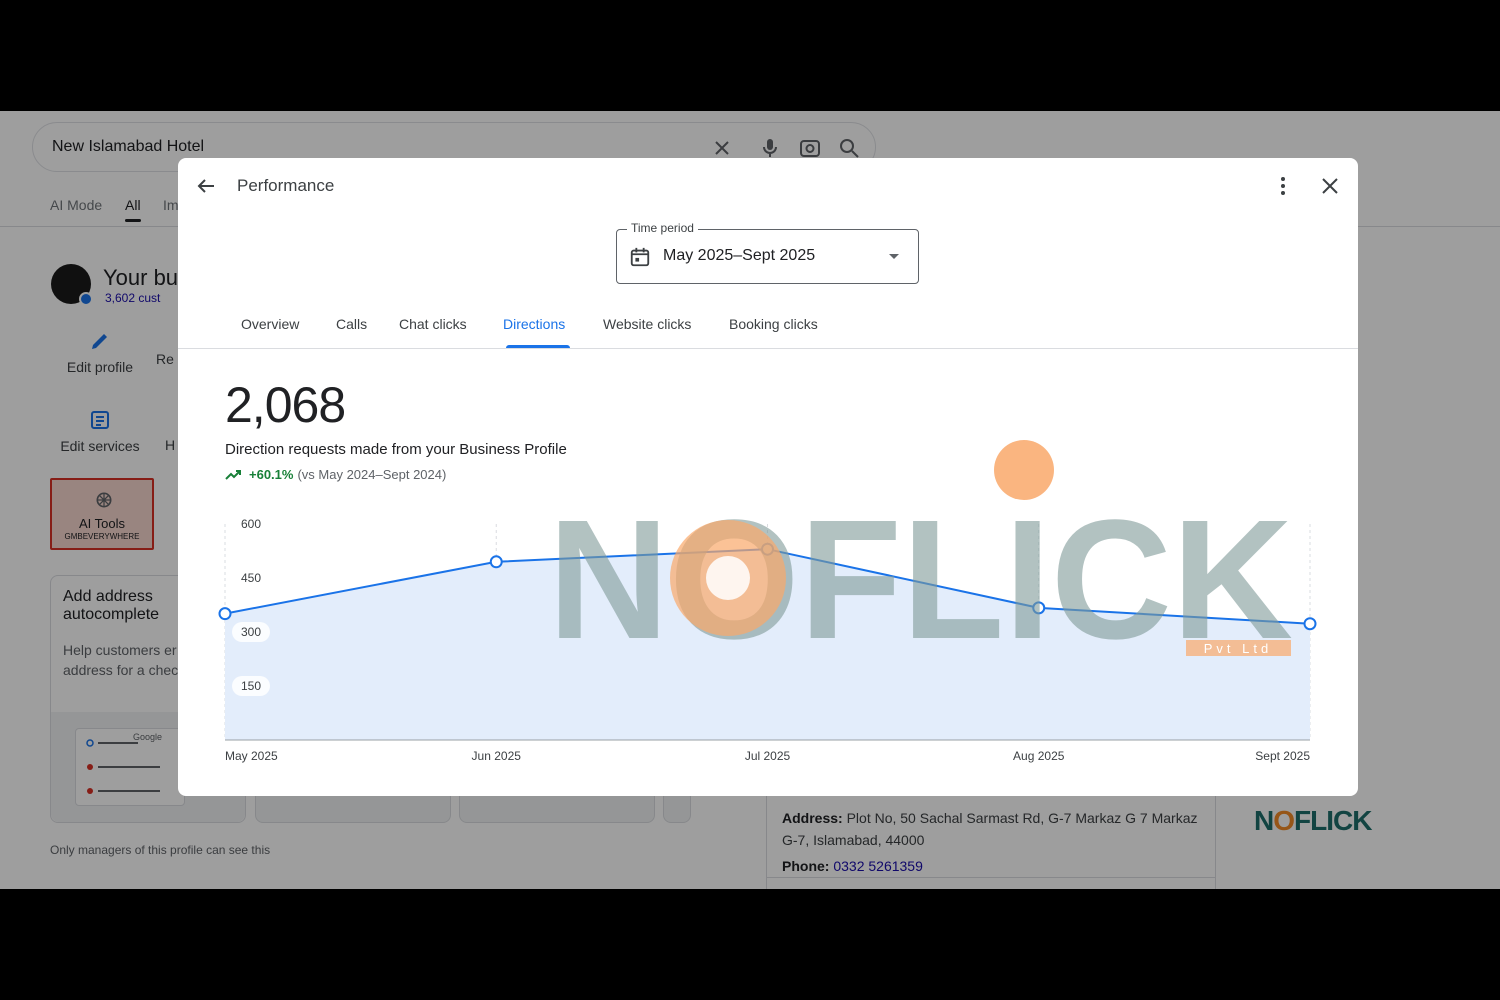  I want to click on tab-overview: Overview, so click(270, 324).